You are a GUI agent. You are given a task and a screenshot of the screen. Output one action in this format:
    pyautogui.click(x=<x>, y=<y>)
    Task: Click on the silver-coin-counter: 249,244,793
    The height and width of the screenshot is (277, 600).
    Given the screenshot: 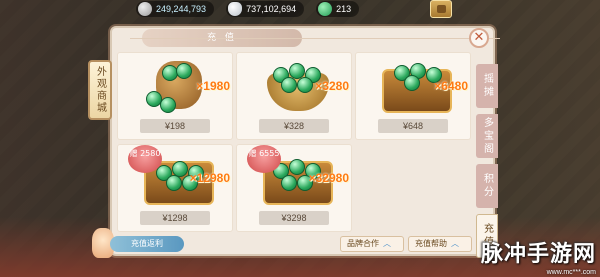 What is the action you would take?
    pyautogui.click(x=175, y=9)
    